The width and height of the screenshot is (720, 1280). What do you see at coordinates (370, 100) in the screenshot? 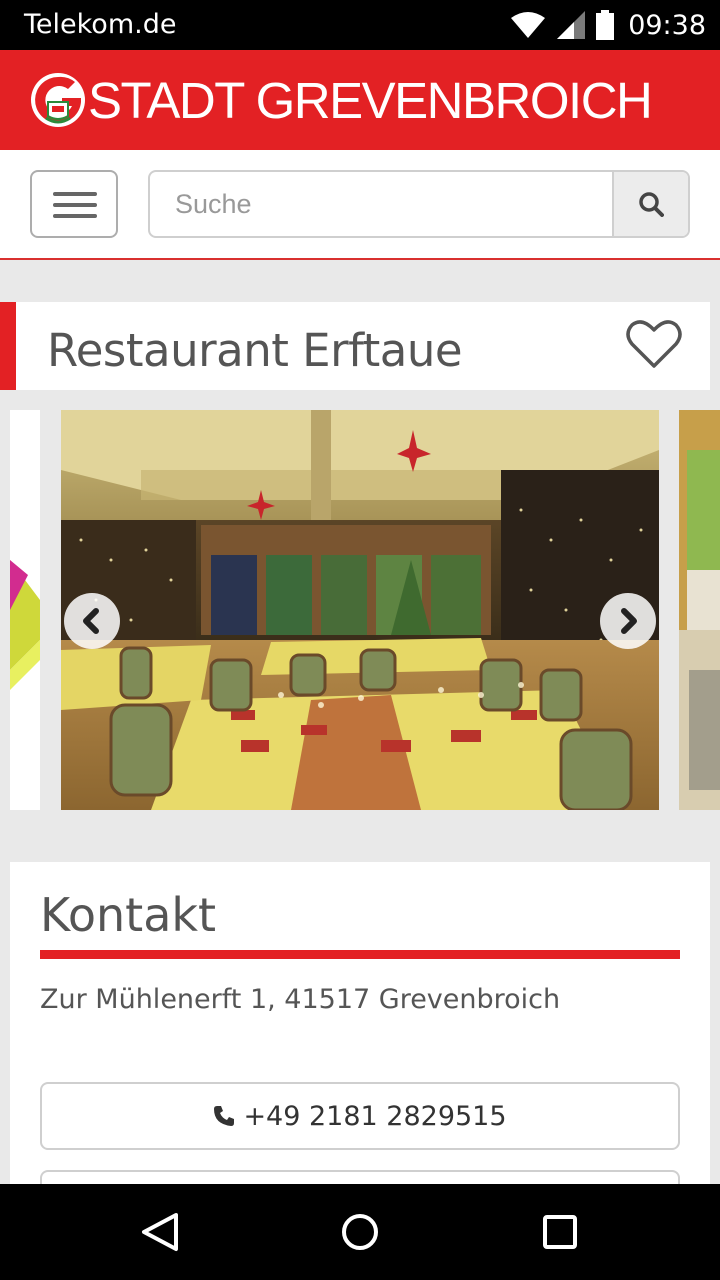
I see `site-title: STADT GREVENBROICH` at bounding box center [370, 100].